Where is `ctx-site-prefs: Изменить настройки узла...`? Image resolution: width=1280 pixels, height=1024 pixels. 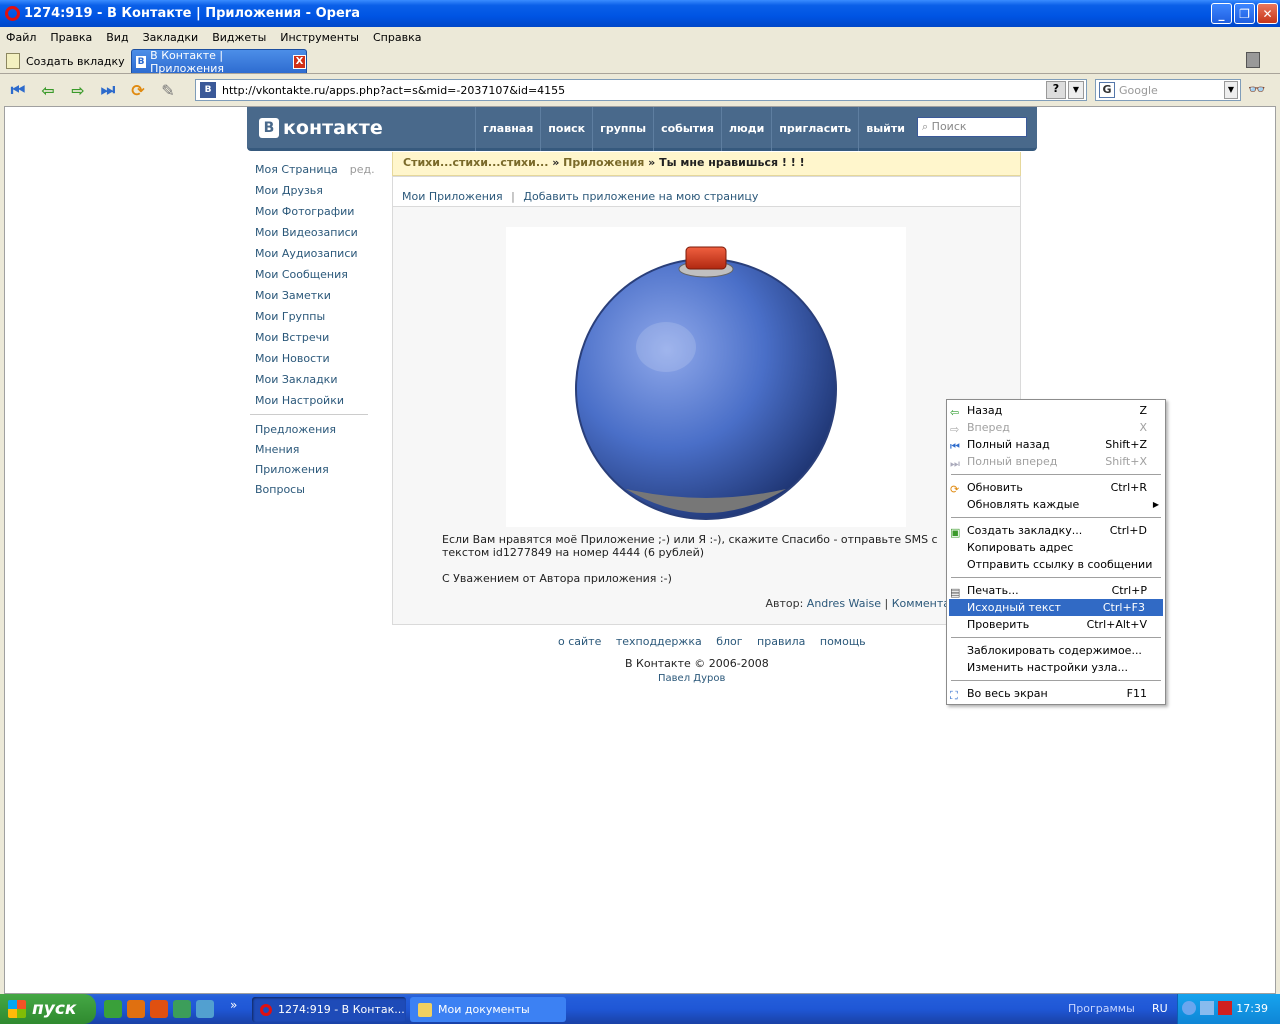 ctx-site-prefs: Изменить настройки узла... is located at coordinates (1056, 667).